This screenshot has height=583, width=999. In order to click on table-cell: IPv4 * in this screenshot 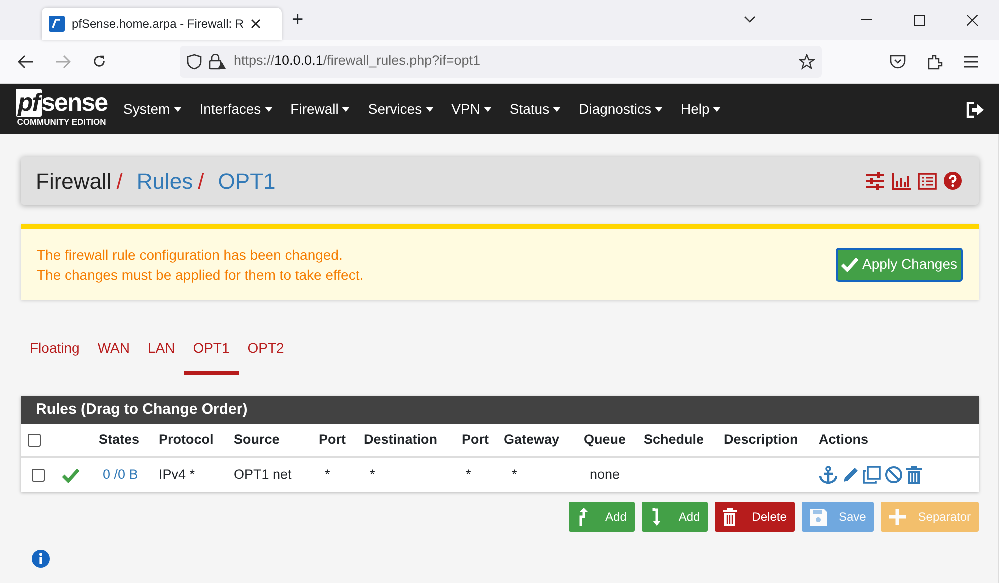, I will do `click(177, 474)`.